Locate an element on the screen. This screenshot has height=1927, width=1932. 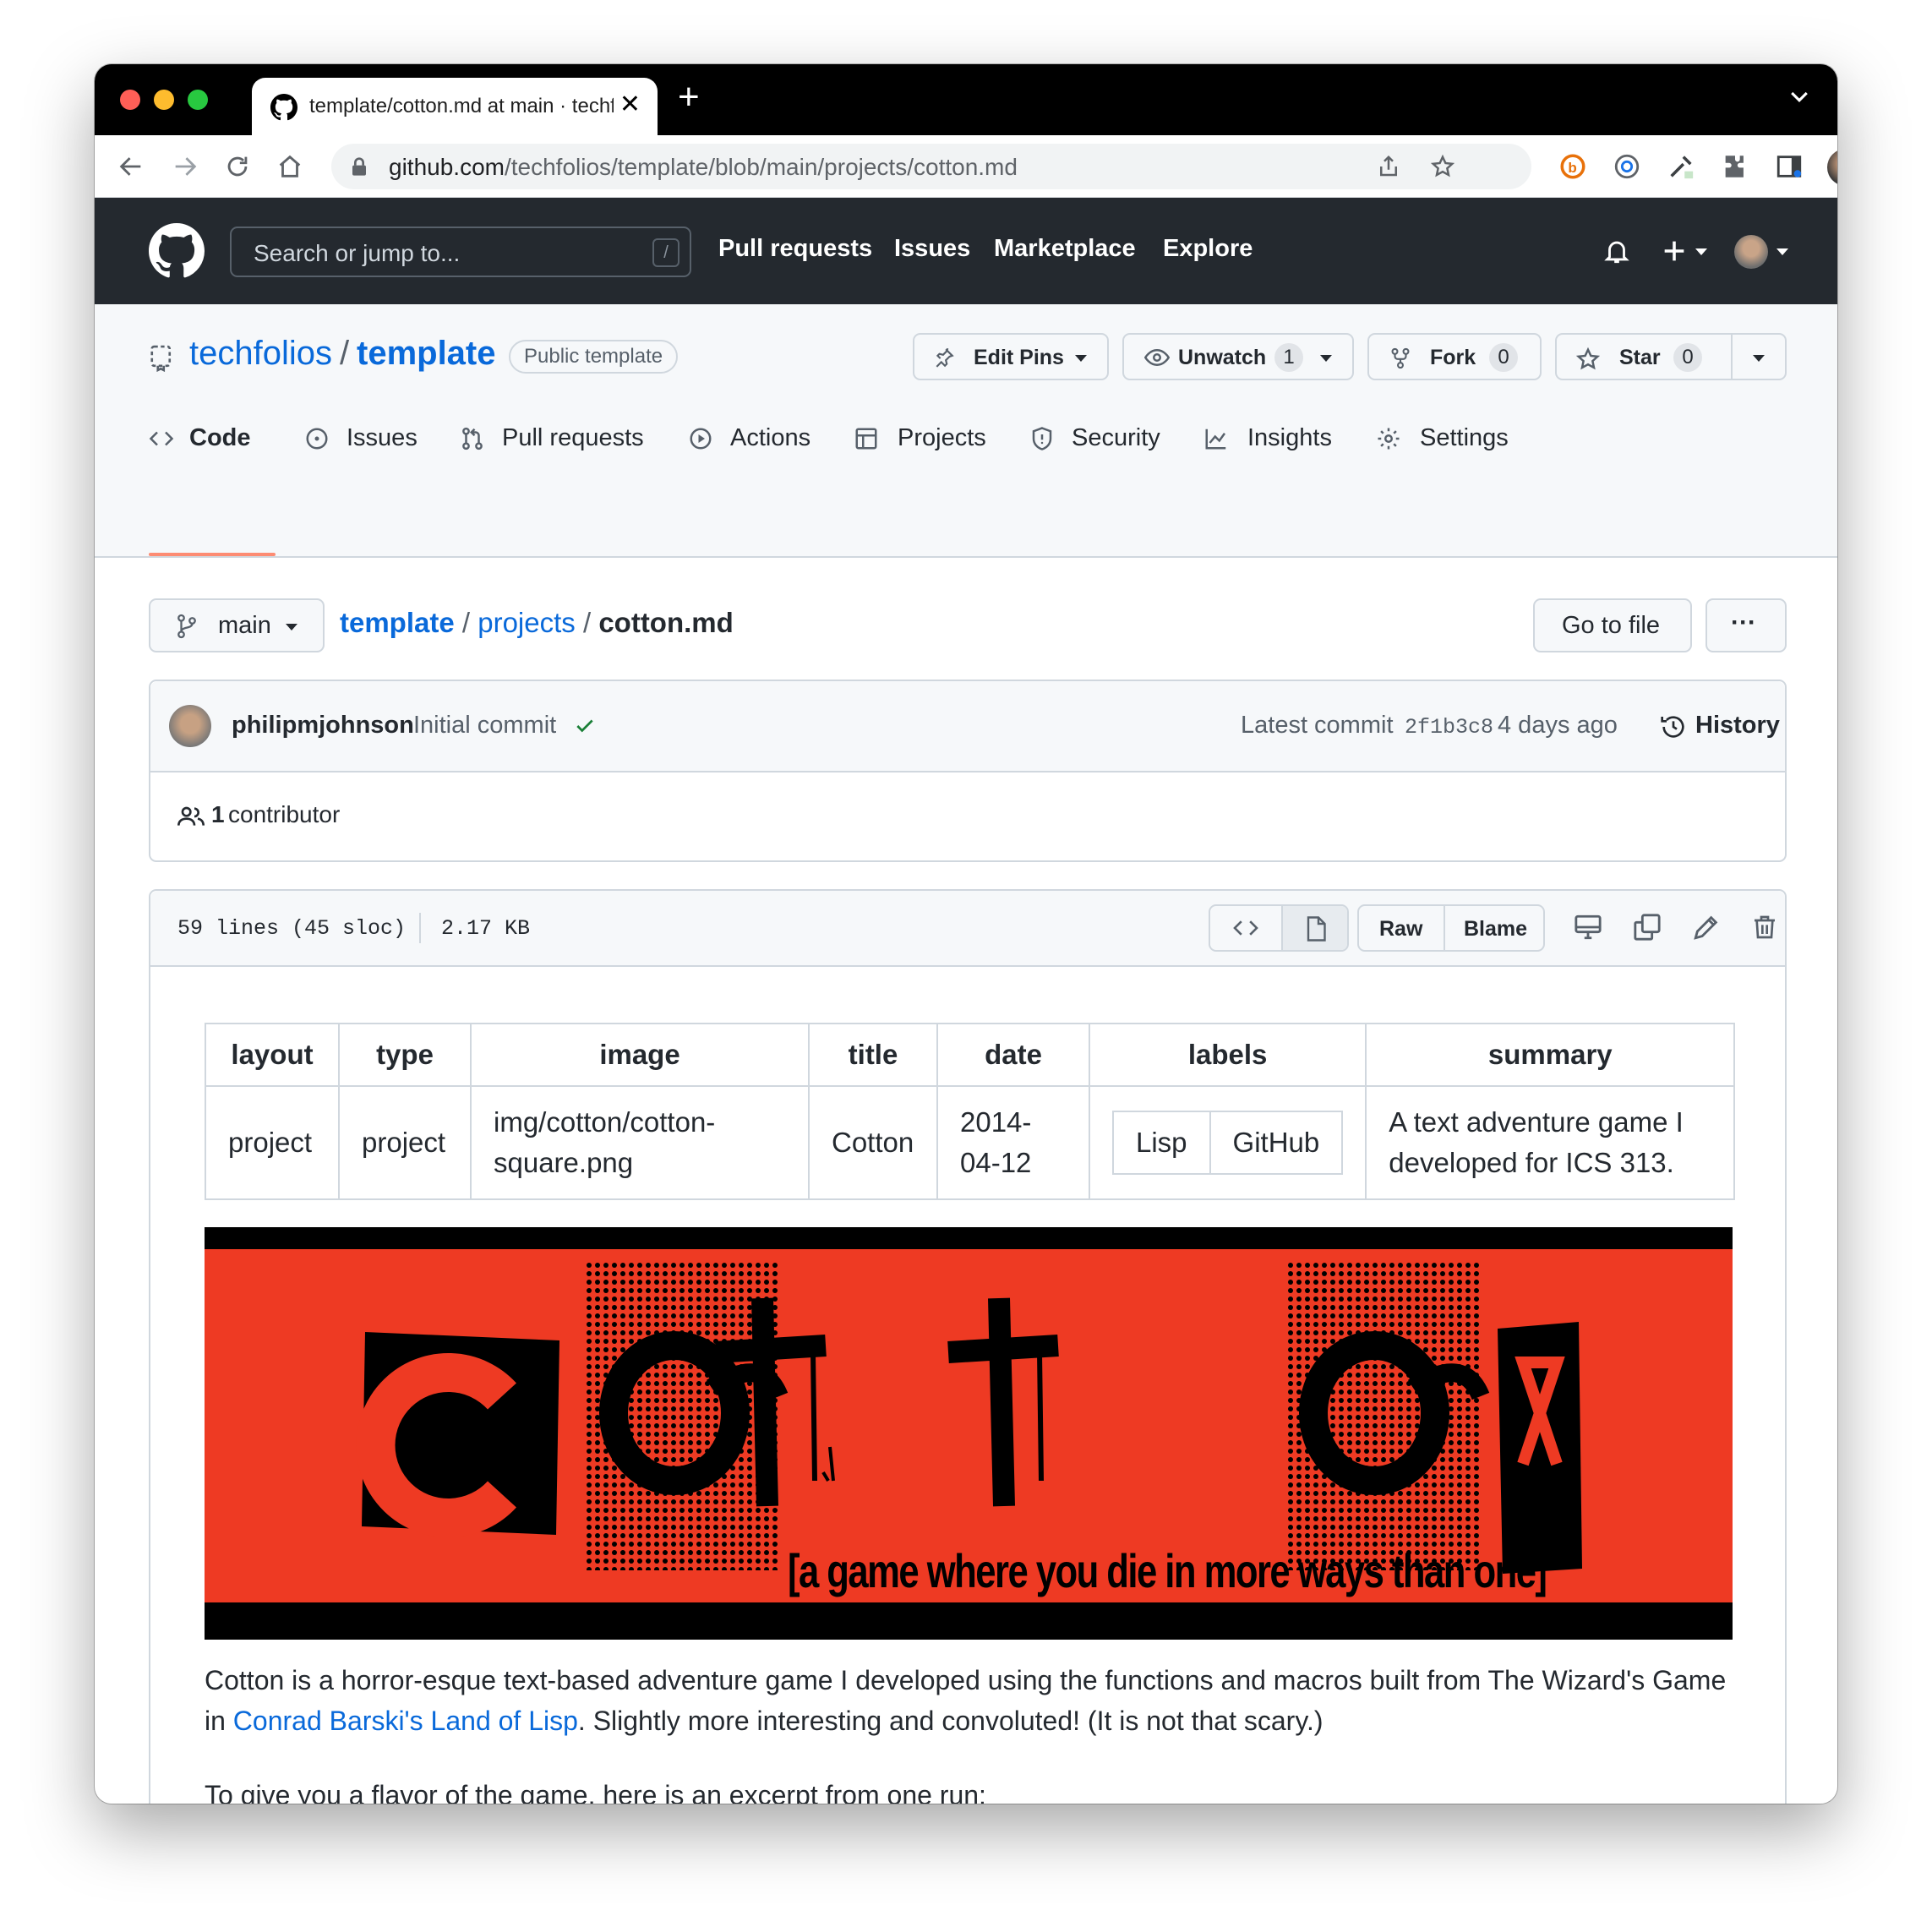
copy-icon is located at coordinates (1647, 927).